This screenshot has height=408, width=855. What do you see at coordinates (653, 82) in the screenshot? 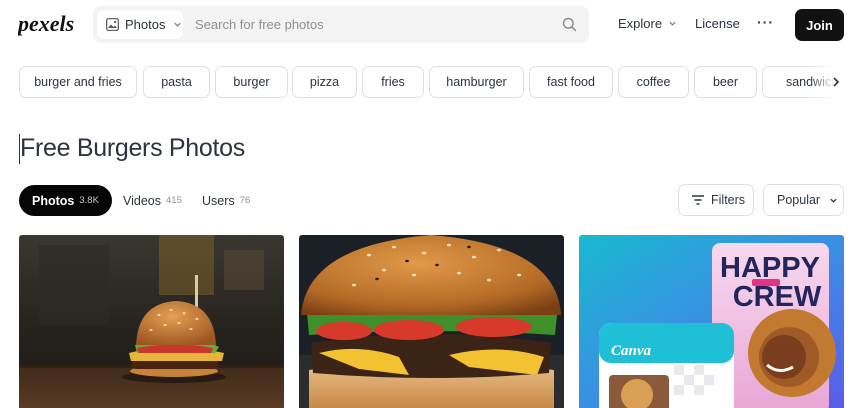
I see `chip-coffee: coffee` at bounding box center [653, 82].